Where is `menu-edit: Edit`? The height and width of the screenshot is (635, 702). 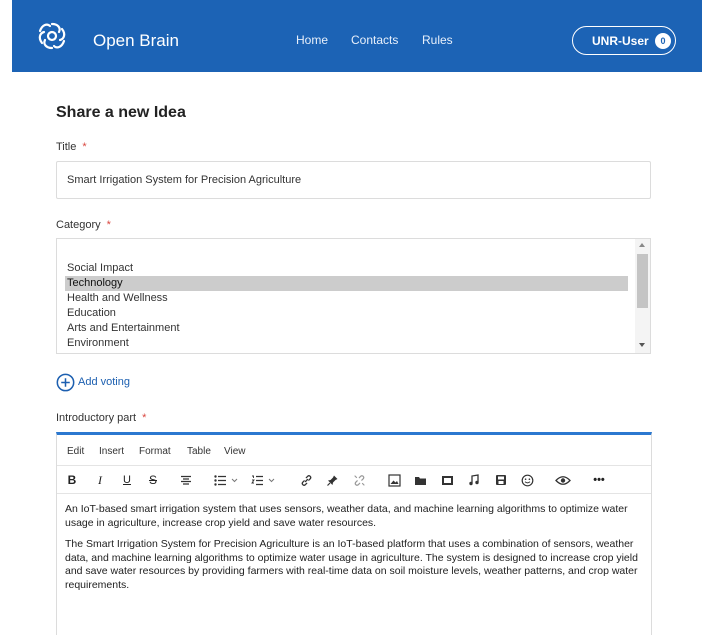
menu-edit: Edit is located at coordinates (75, 451).